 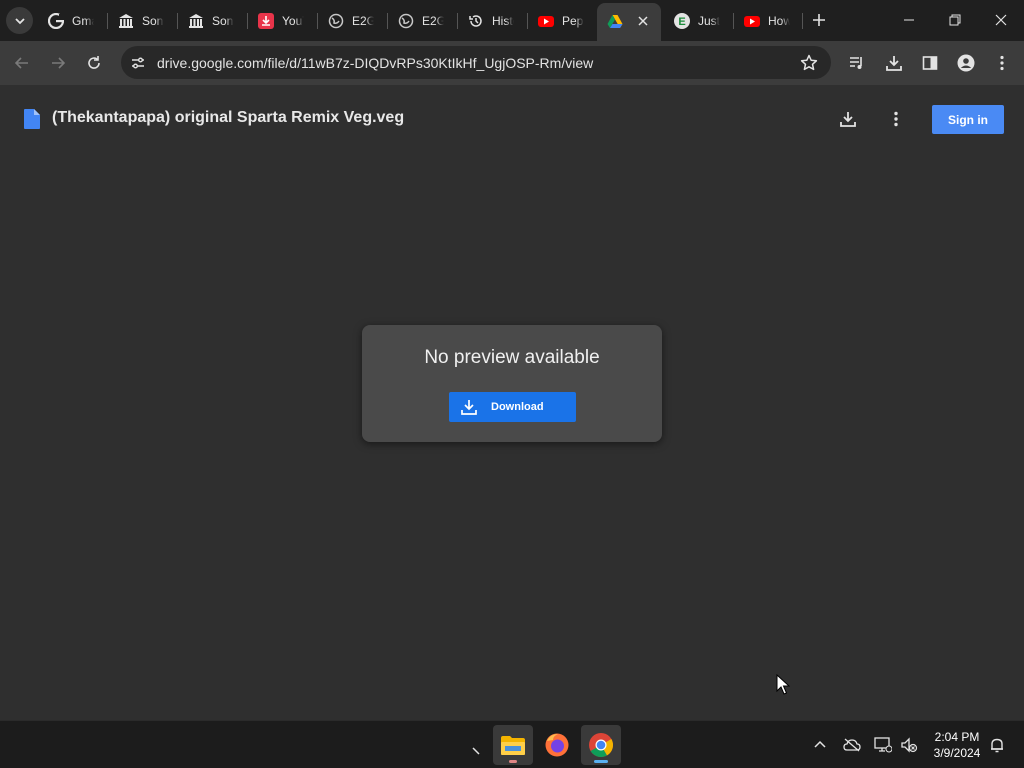 I want to click on media-control-button, so click(x=857, y=63).